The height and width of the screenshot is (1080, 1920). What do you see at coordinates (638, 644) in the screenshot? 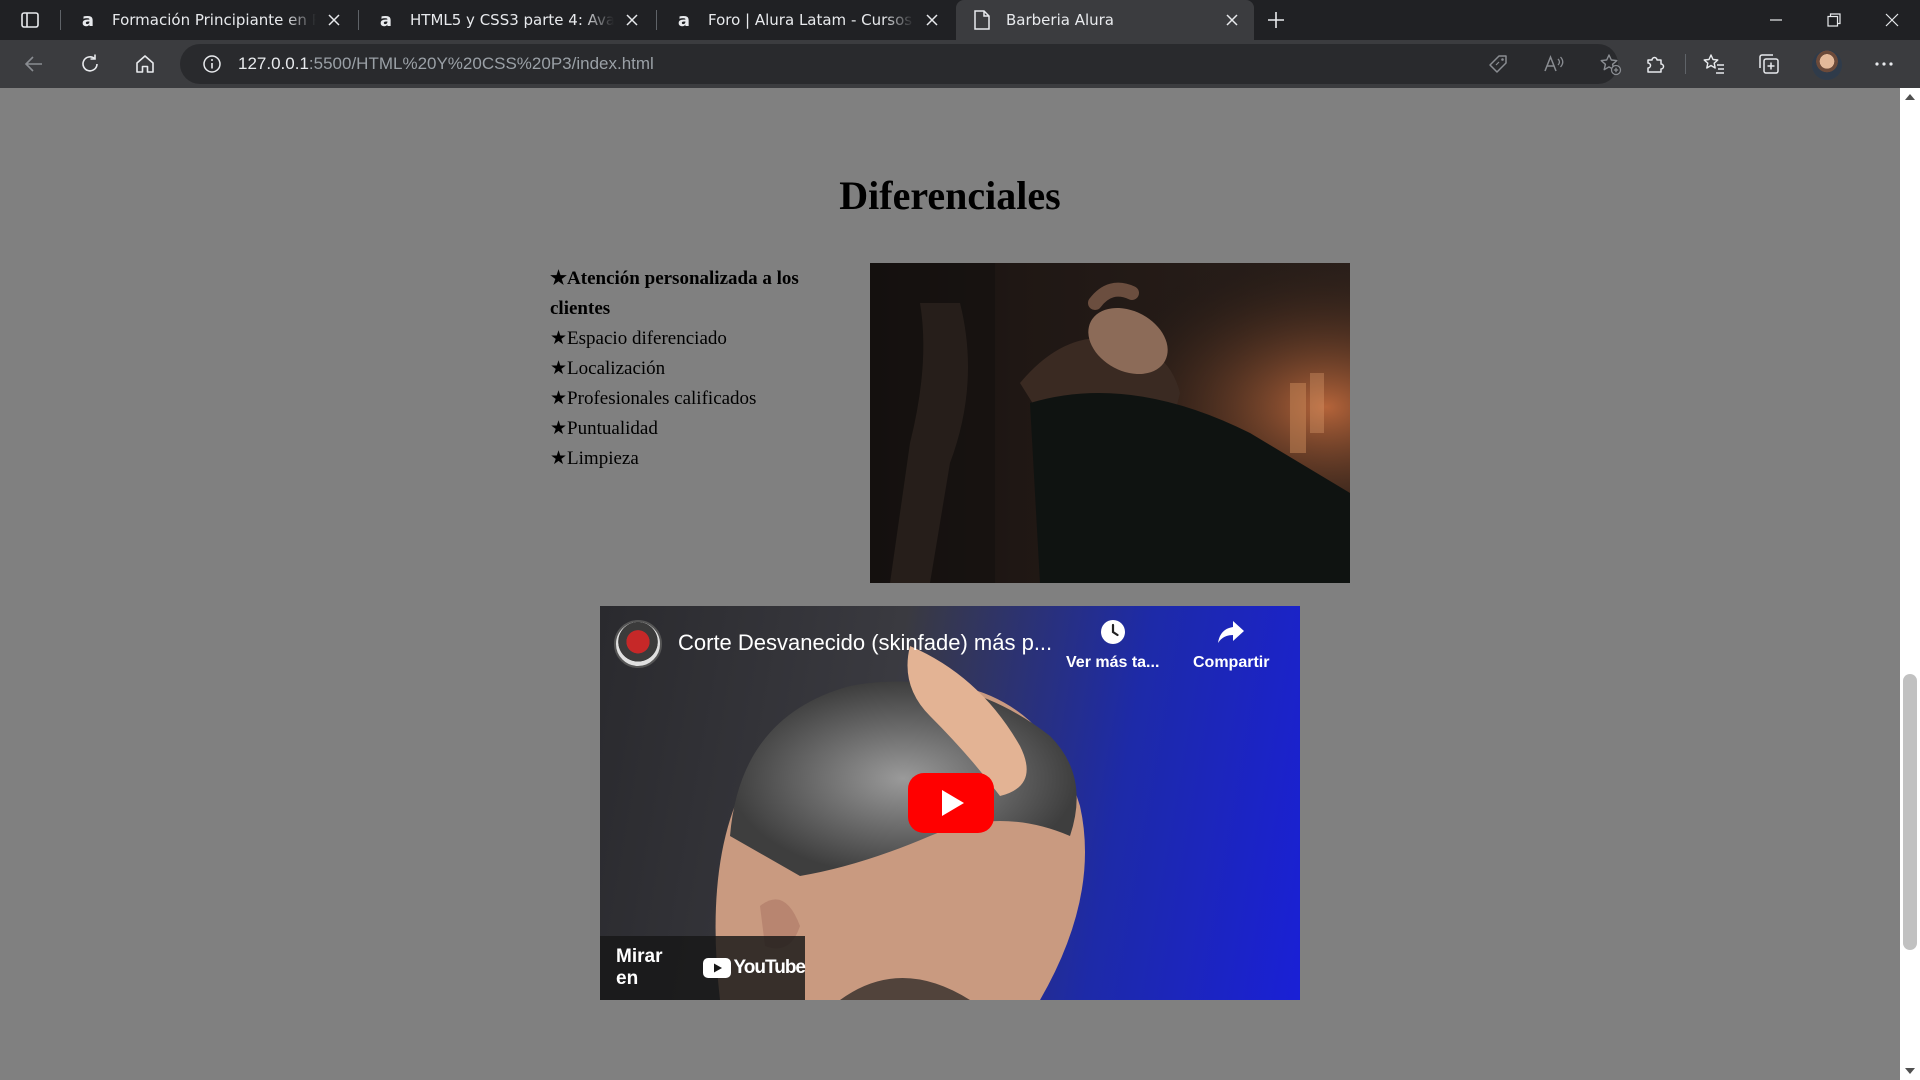
I see `channel-avatar` at bounding box center [638, 644].